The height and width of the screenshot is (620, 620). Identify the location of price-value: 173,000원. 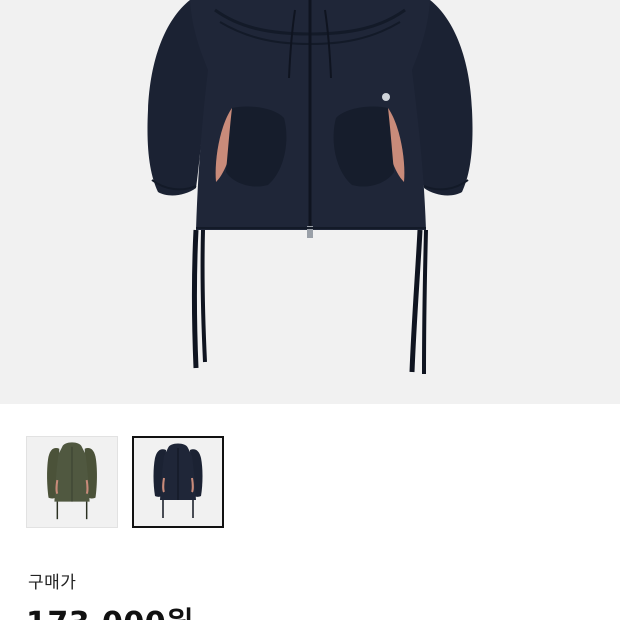
(110, 609).